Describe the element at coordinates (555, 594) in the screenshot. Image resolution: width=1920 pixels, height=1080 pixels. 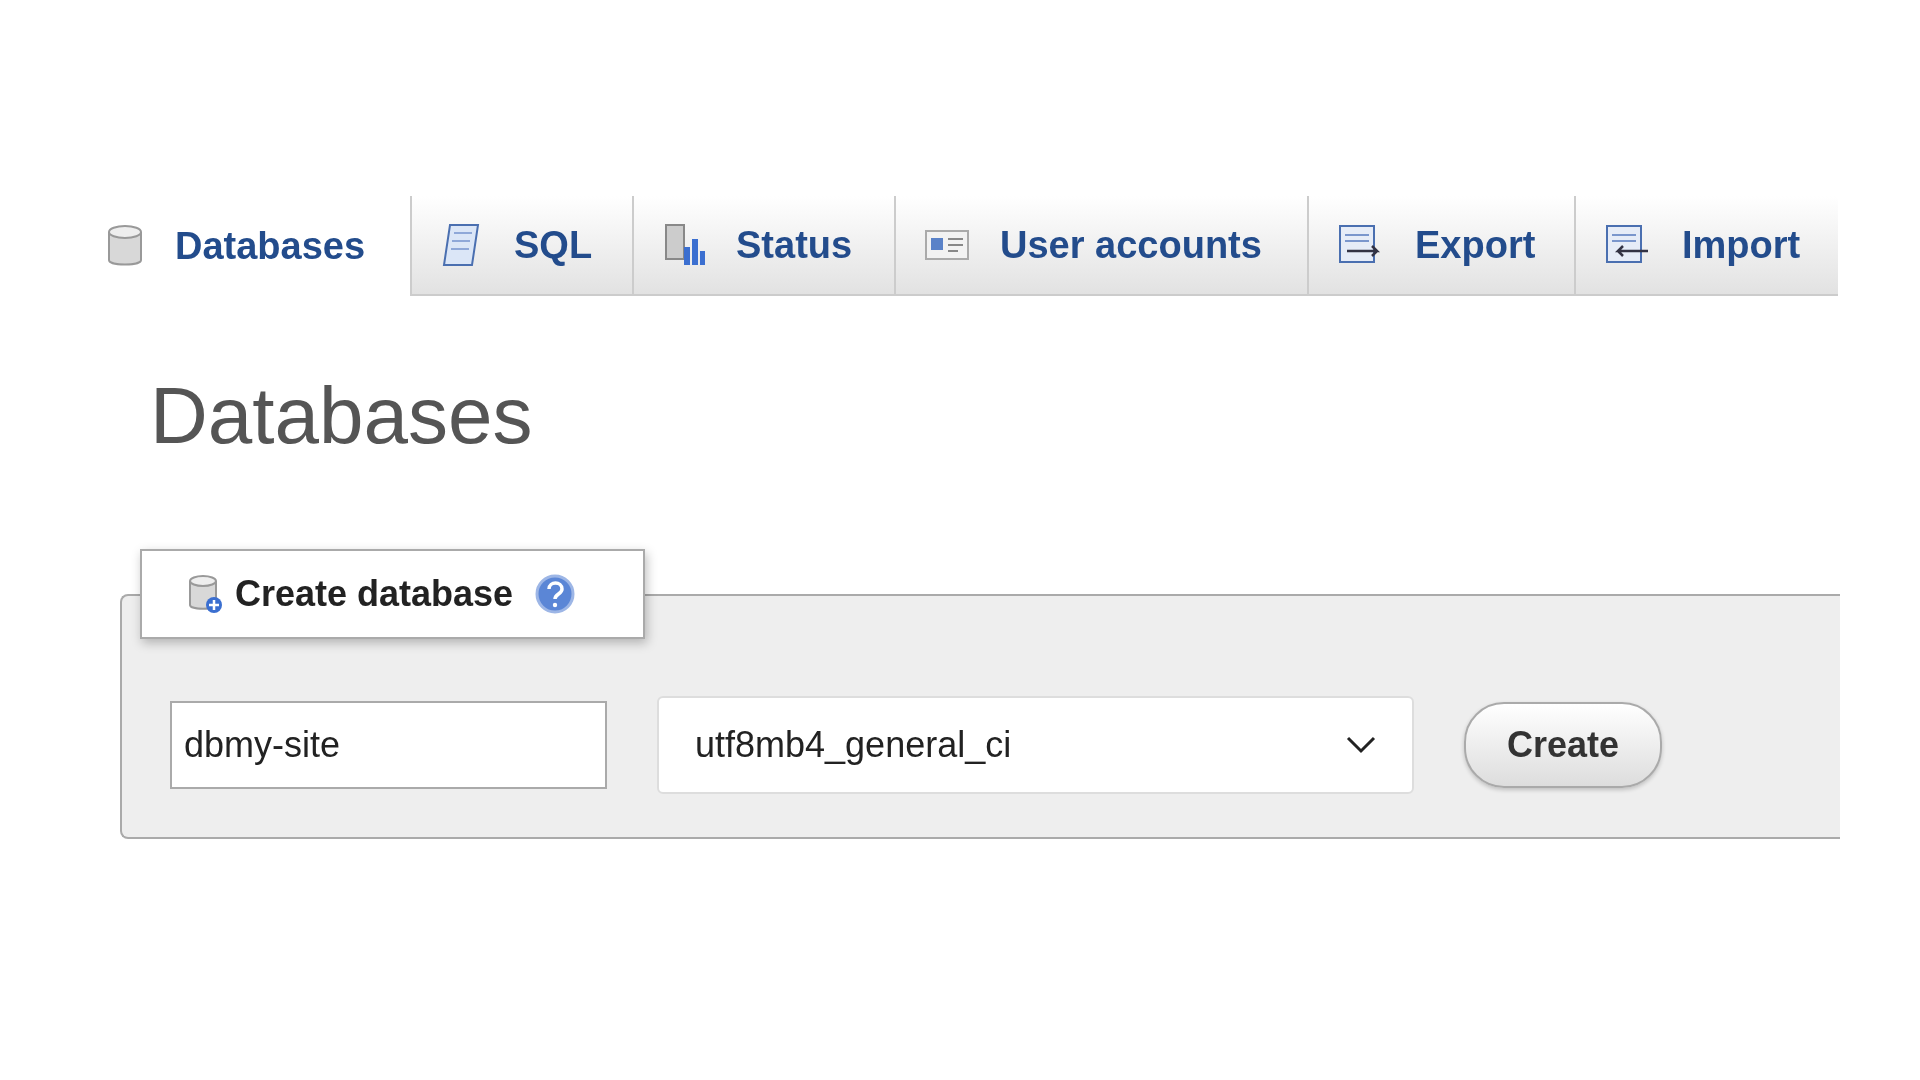
I see `help-icon` at that location.